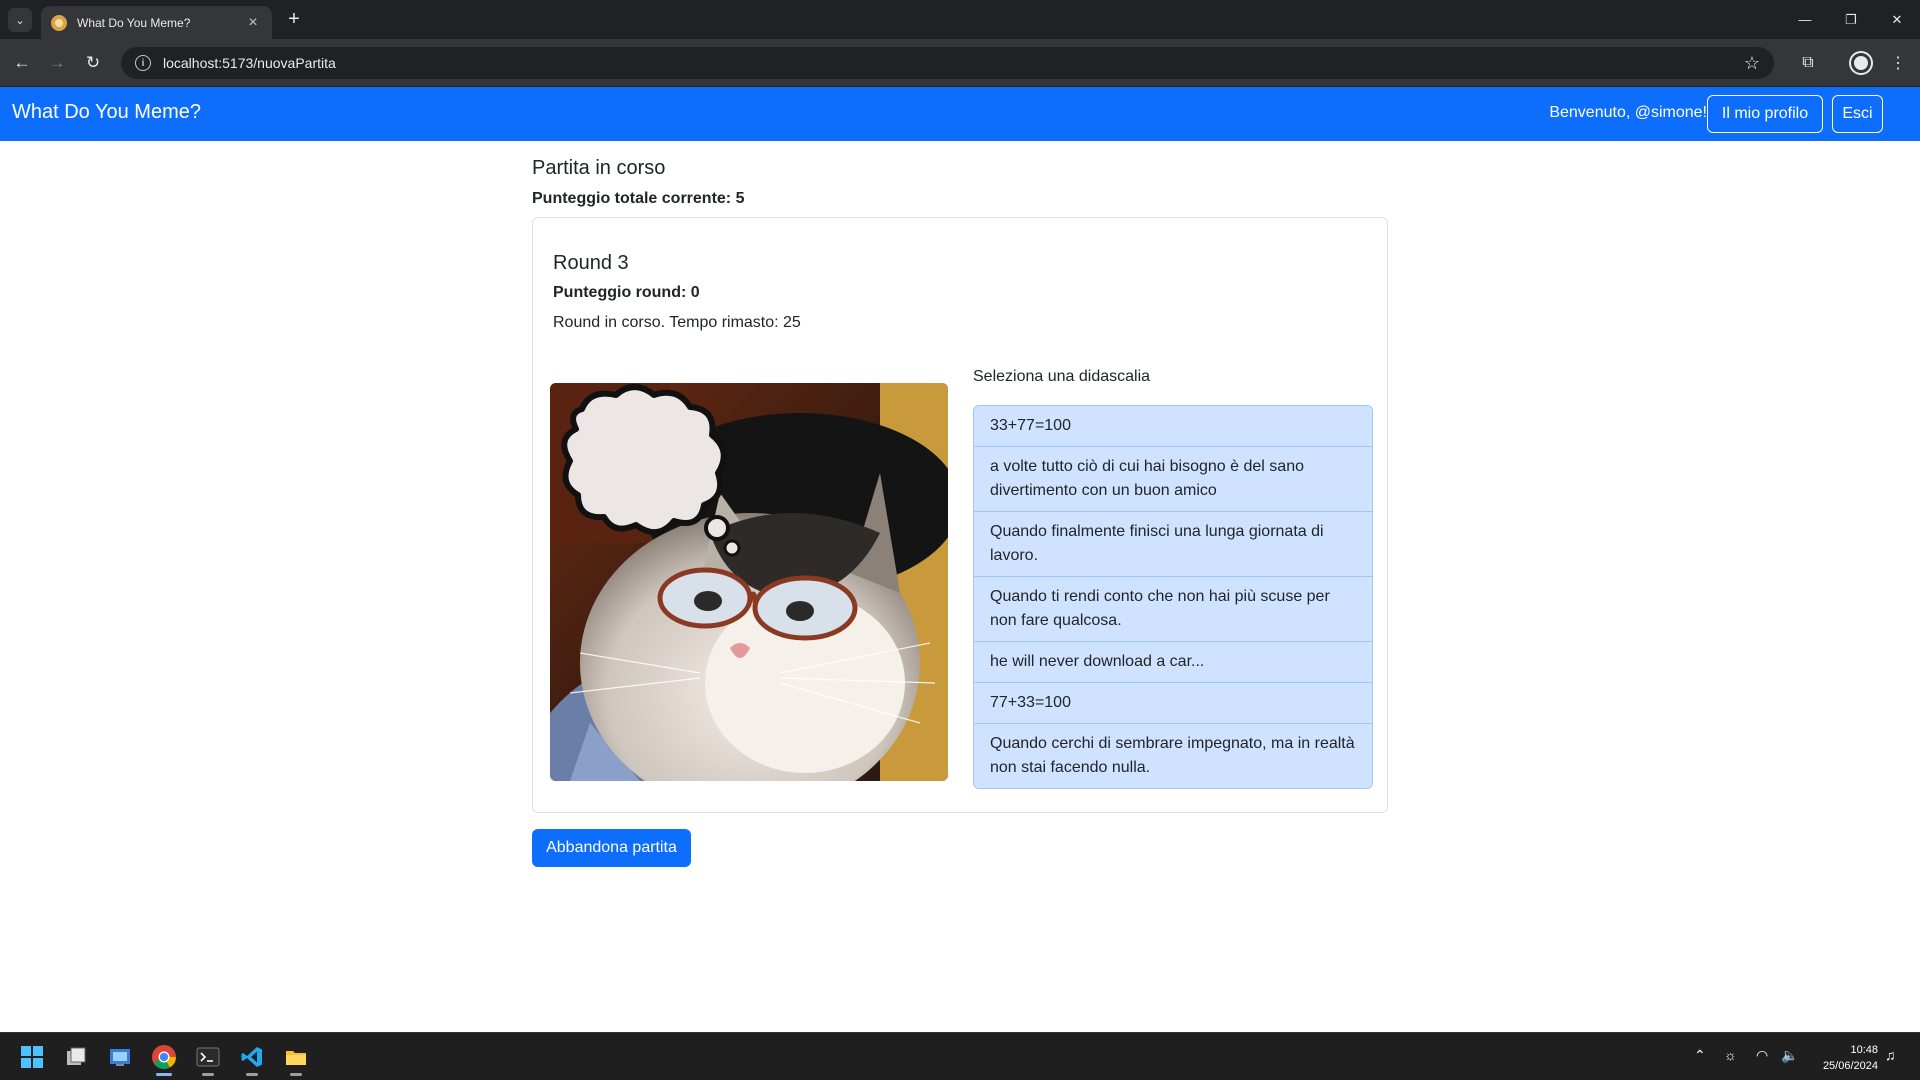 This screenshot has width=1920, height=1080. Describe the element at coordinates (1752, 63) in the screenshot. I see `bookmark-star-icon: ☆` at that location.